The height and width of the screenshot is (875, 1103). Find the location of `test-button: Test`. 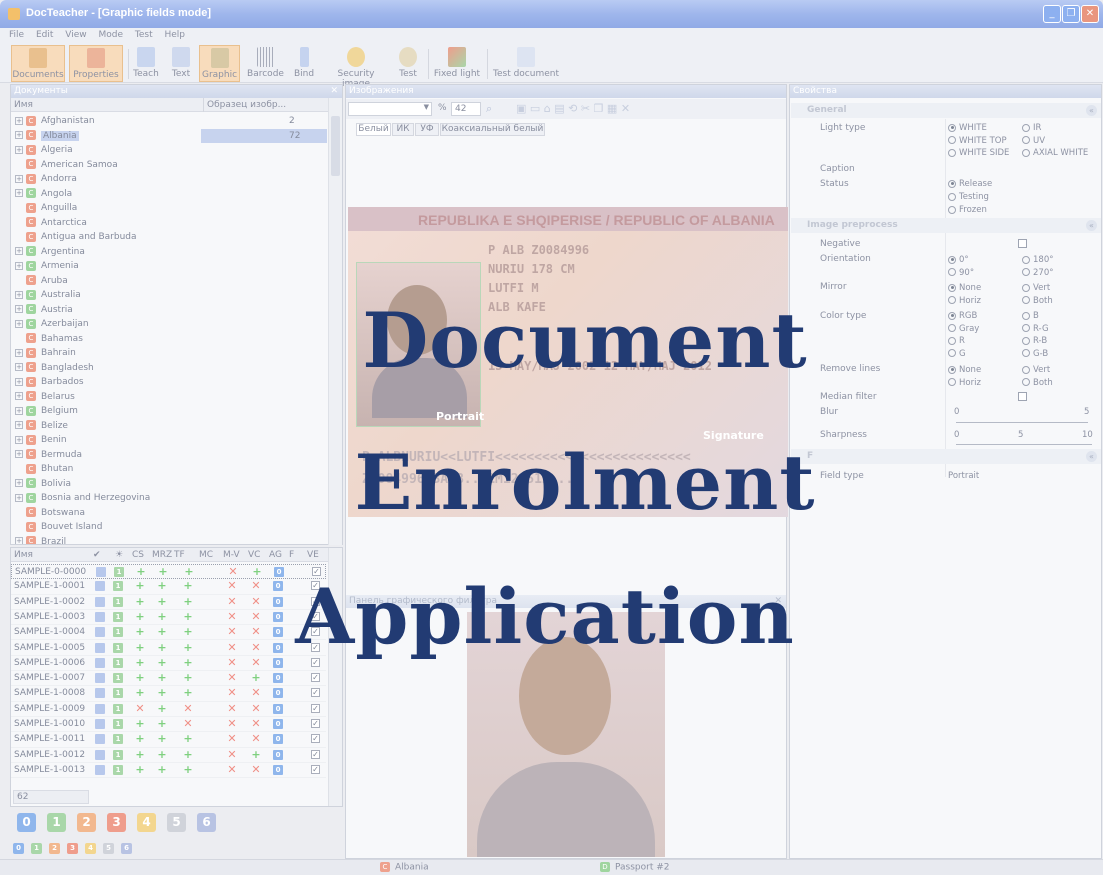

test-button: Test is located at coordinates (408, 63).